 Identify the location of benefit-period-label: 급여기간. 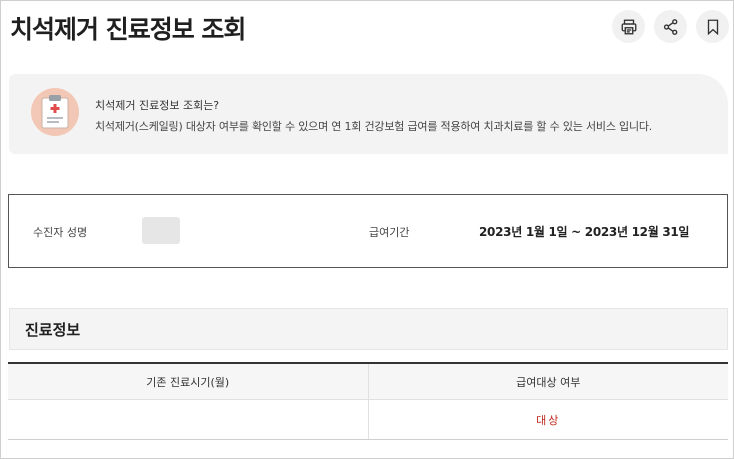
(389, 232).